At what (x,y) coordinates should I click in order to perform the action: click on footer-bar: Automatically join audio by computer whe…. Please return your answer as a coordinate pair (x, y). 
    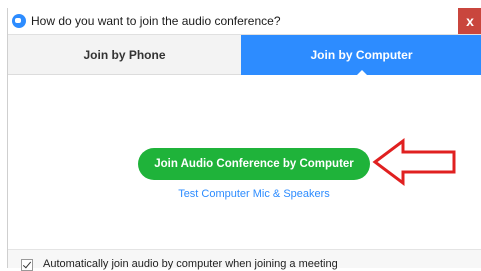
    Looking at the image, I should click on (244, 260).